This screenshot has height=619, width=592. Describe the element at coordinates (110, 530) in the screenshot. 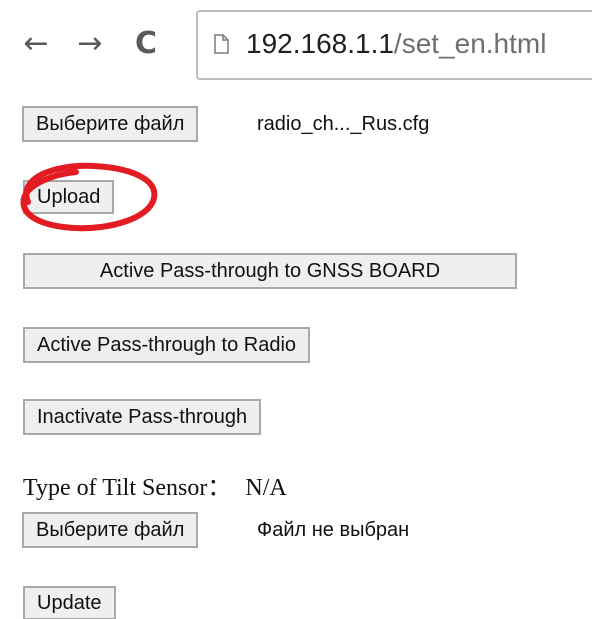

I see `choose-tilt-file-button: Выберите файл` at that location.